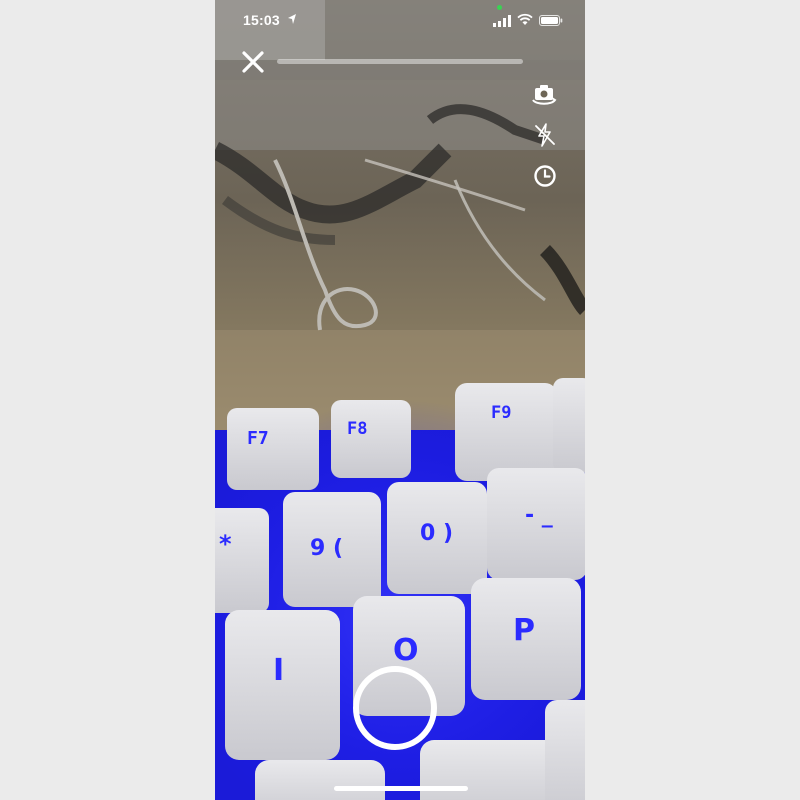 The image size is (800, 800). What do you see at coordinates (258, 438) in the screenshot?
I see `svg-text: F7` at bounding box center [258, 438].